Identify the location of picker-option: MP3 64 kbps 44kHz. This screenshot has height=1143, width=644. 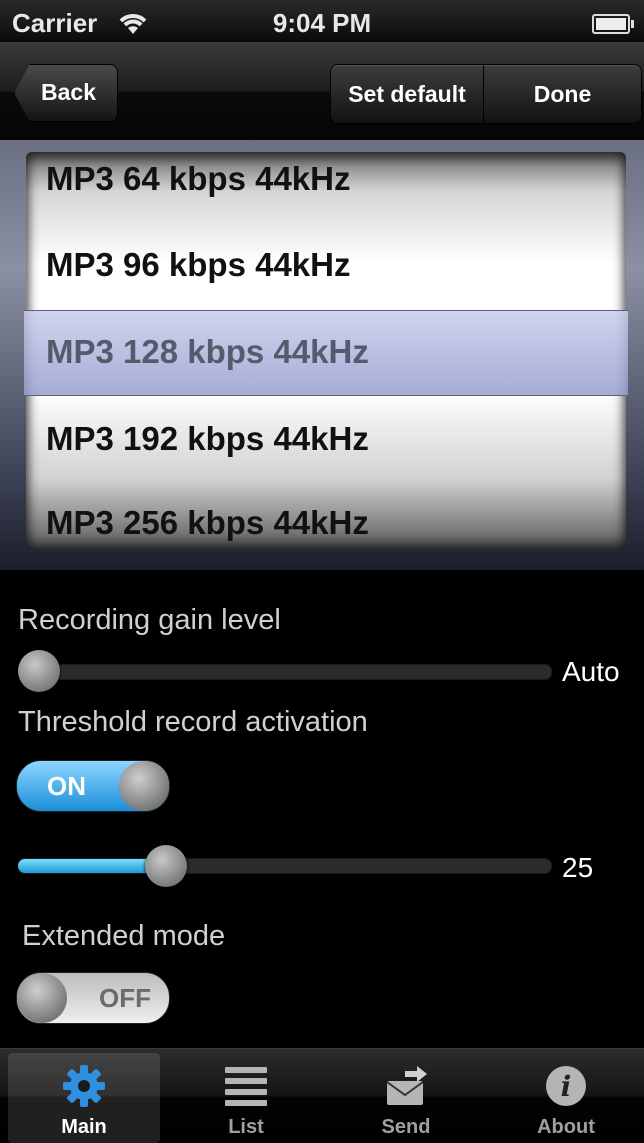
(198, 179).